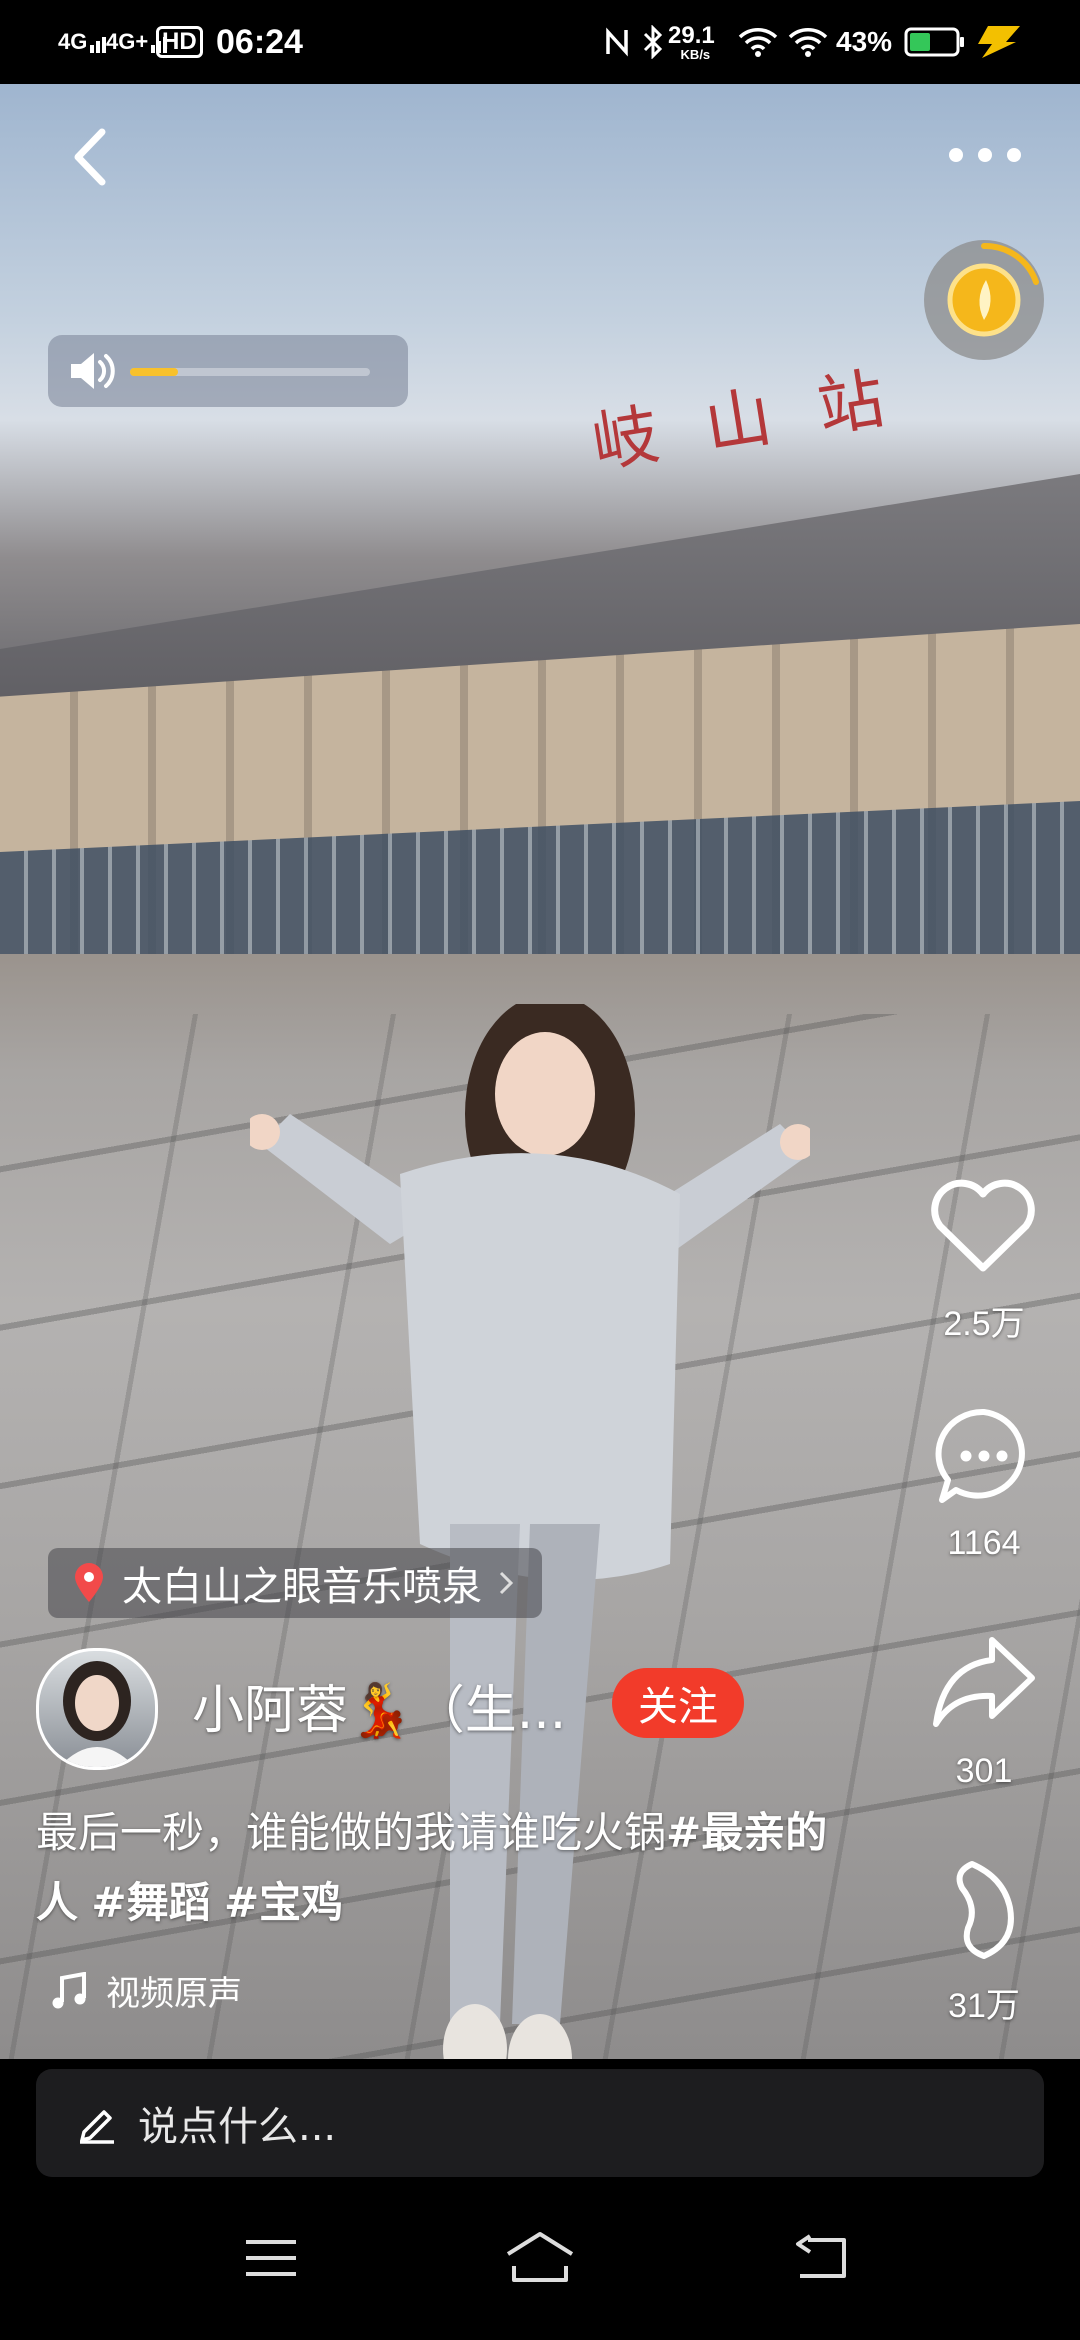  Describe the element at coordinates (127, 41) in the screenshot. I see `signal-2-label: 4G+` at that location.